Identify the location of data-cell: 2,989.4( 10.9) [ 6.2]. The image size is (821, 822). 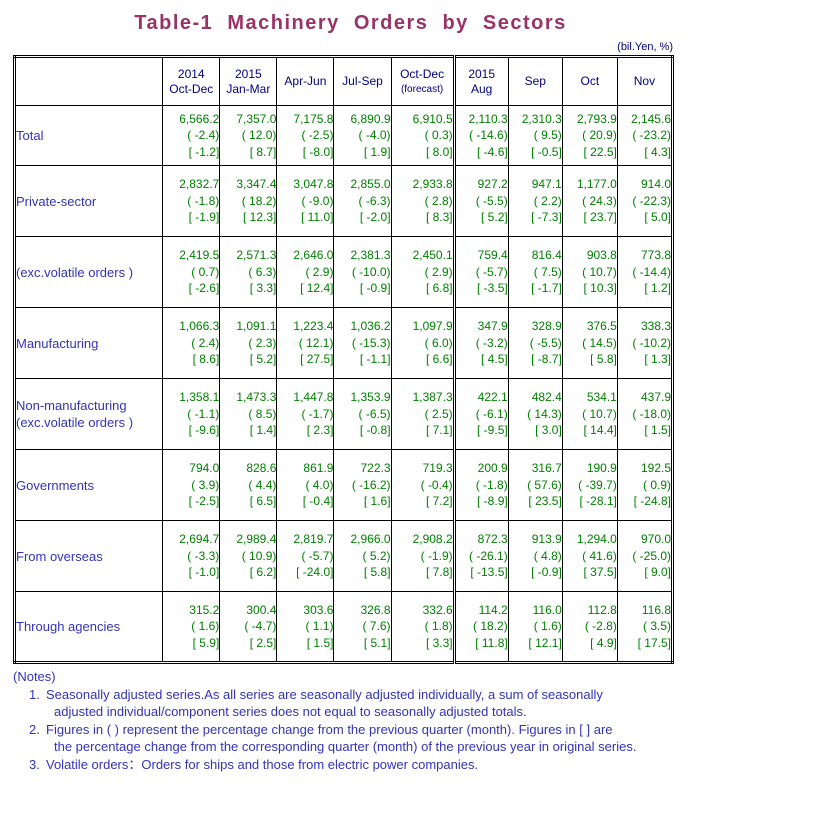
(248, 556).